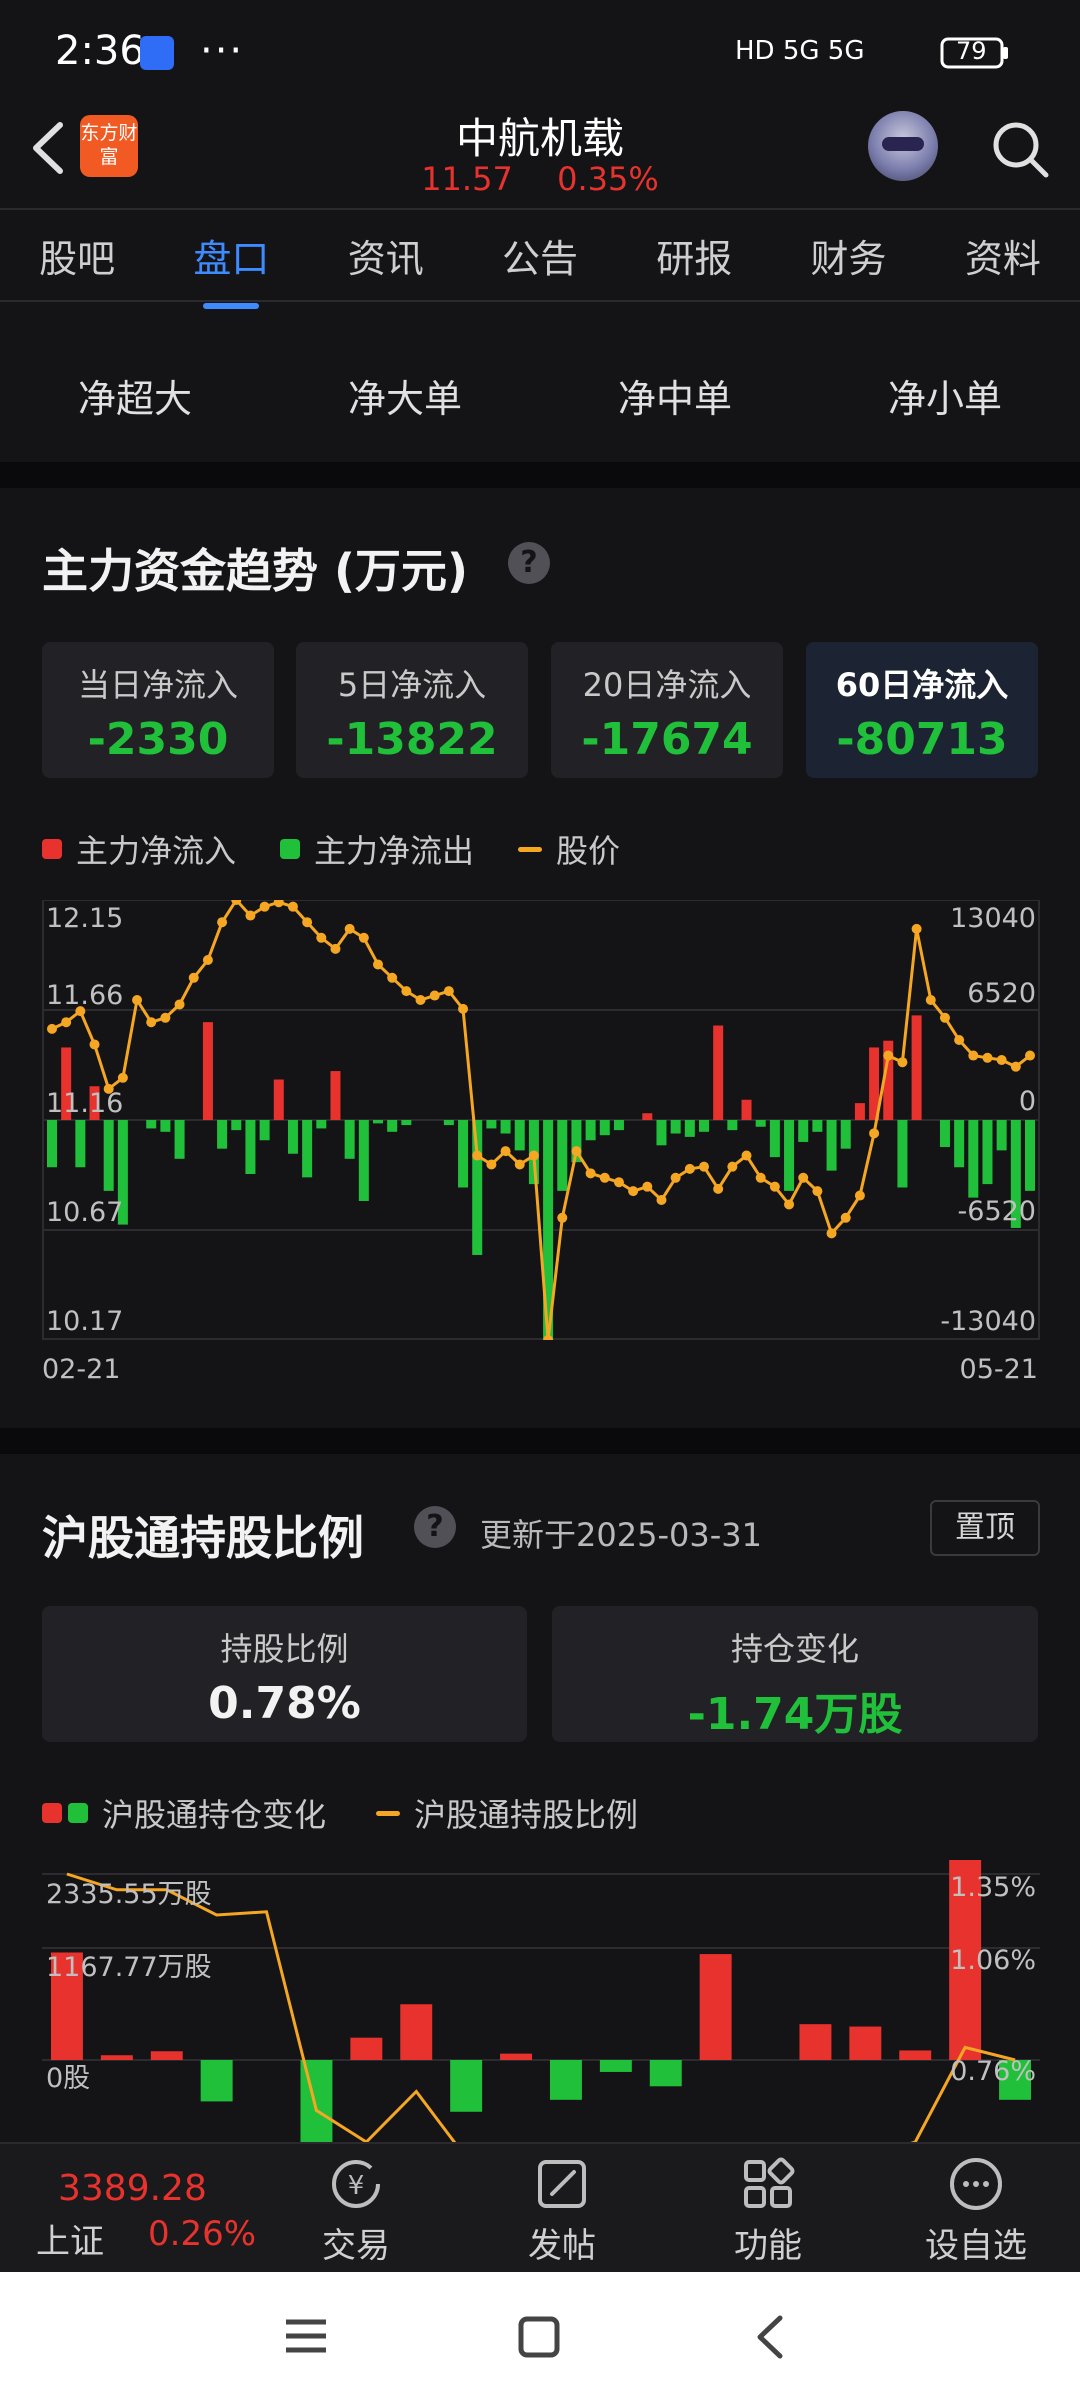 This screenshot has width=1080, height=2400. What do you see at coordinates (340, 1813) in the screenshot?
I see `hk-legend: 沪股通持仓变化 沪股通持股比例` at bounding box center [340, 1813].